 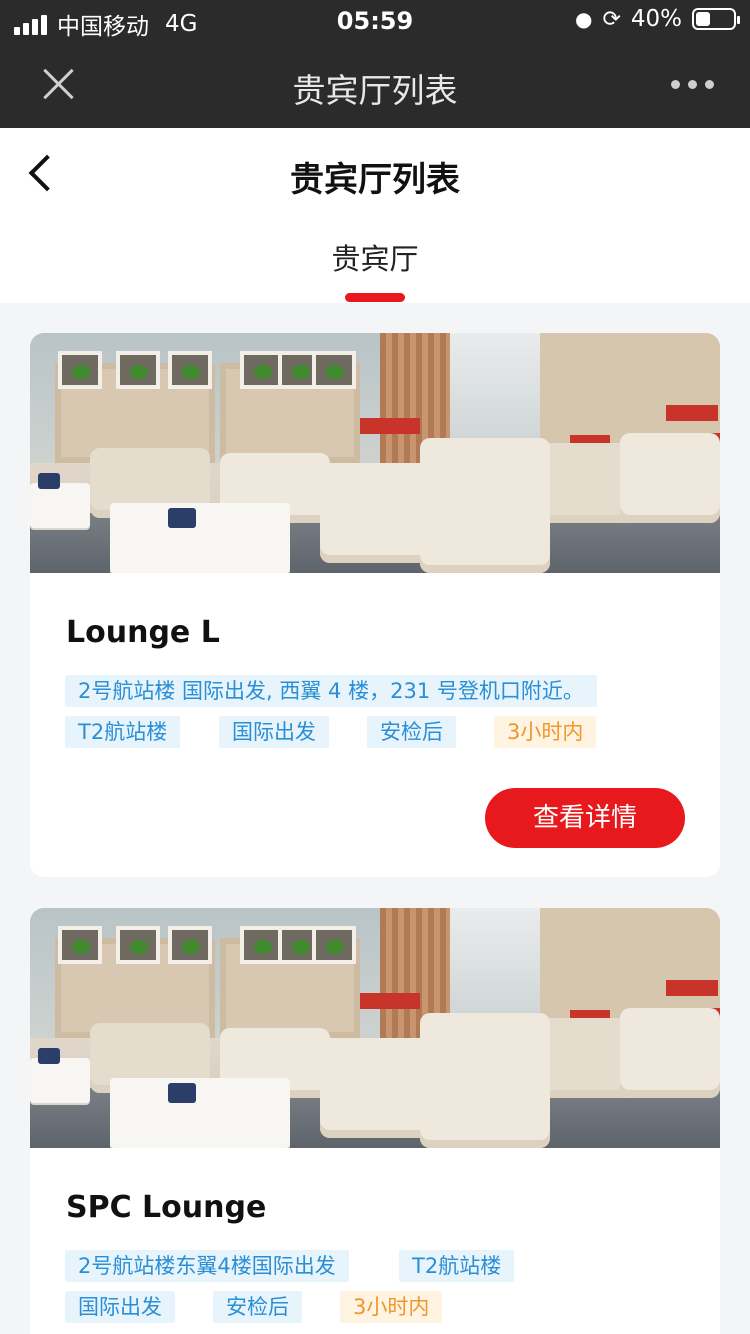 What do you see at coordinates (716, 19) in the screenshot?
I see `battery-icon` at bounding box center [716, 19].